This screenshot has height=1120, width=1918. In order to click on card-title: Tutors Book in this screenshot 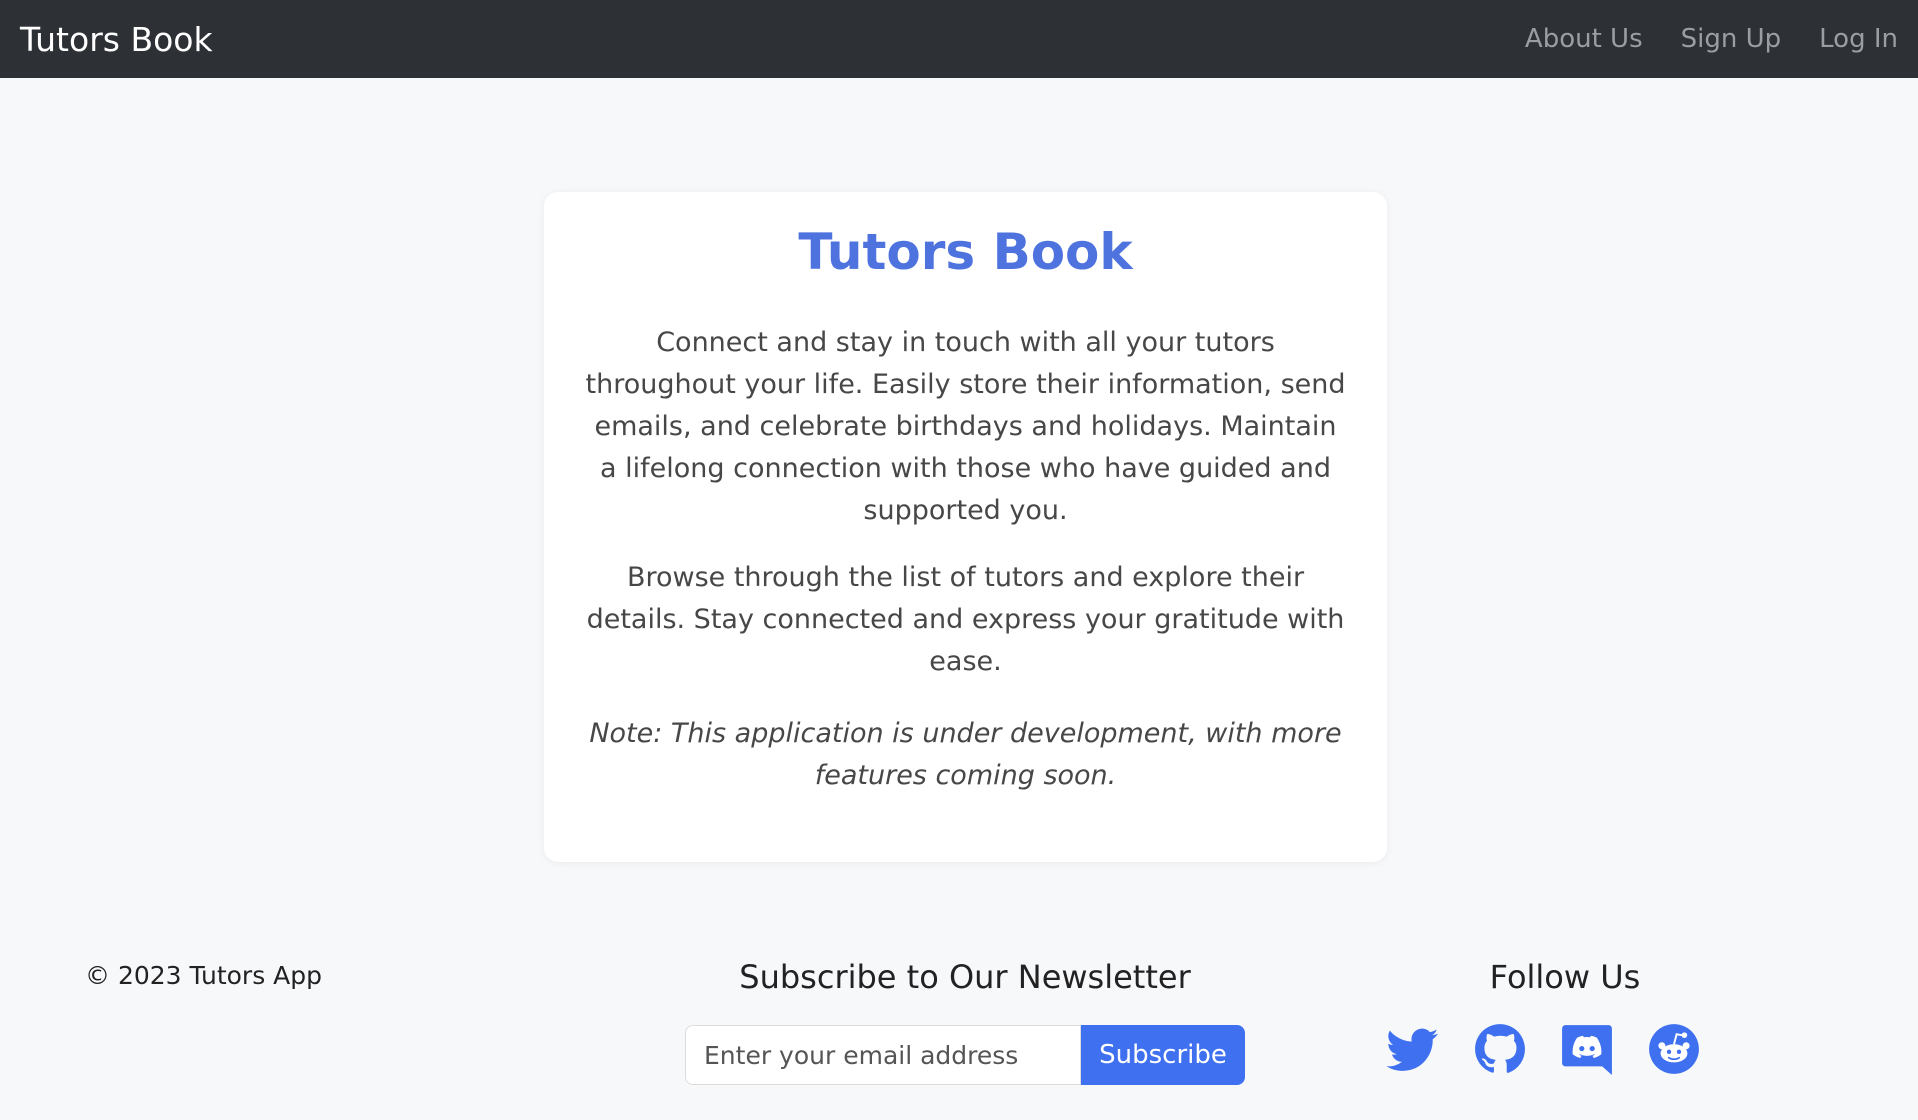, I will do `click(965, 252)`.